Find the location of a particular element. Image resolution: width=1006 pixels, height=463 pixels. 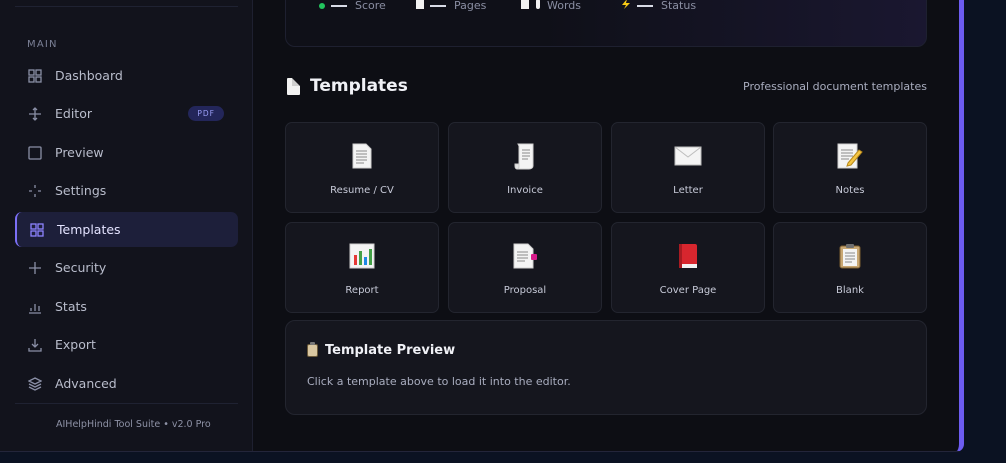

stat-label: Words is located at coordinates (564, 6).